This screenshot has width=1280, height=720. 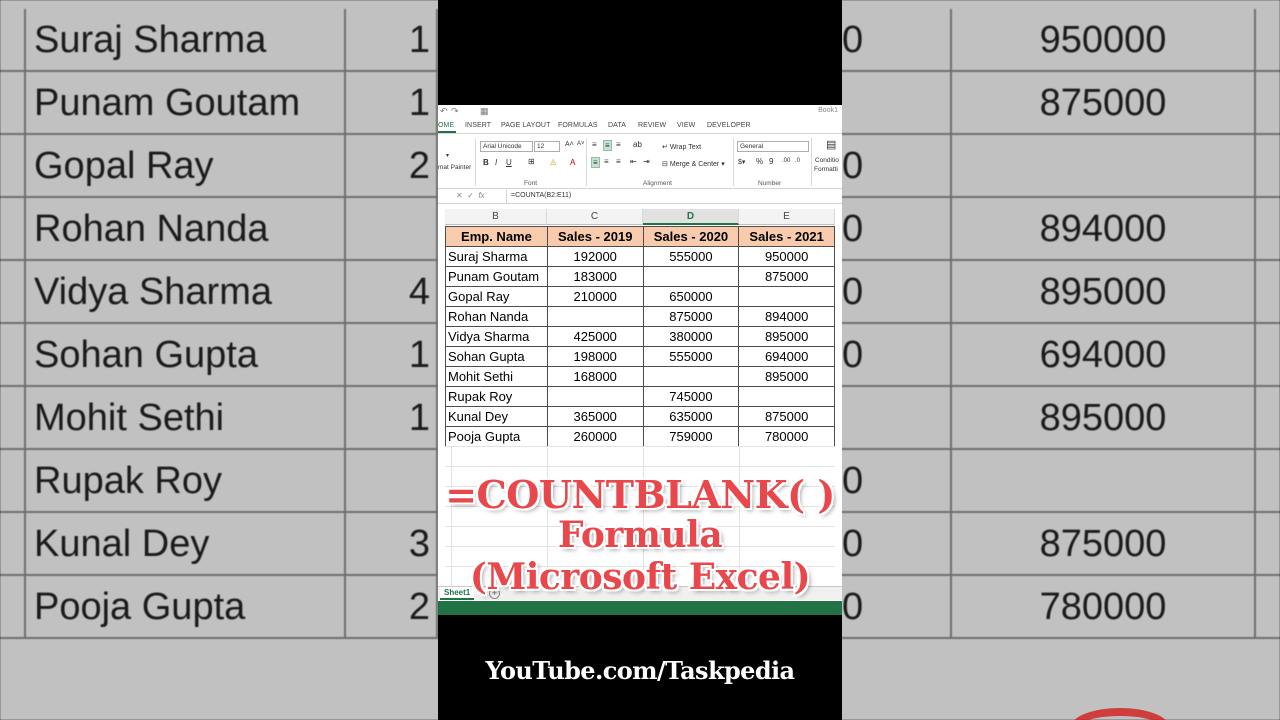 I want to click on enter-icon: ✓, so click(x=470, y=195).